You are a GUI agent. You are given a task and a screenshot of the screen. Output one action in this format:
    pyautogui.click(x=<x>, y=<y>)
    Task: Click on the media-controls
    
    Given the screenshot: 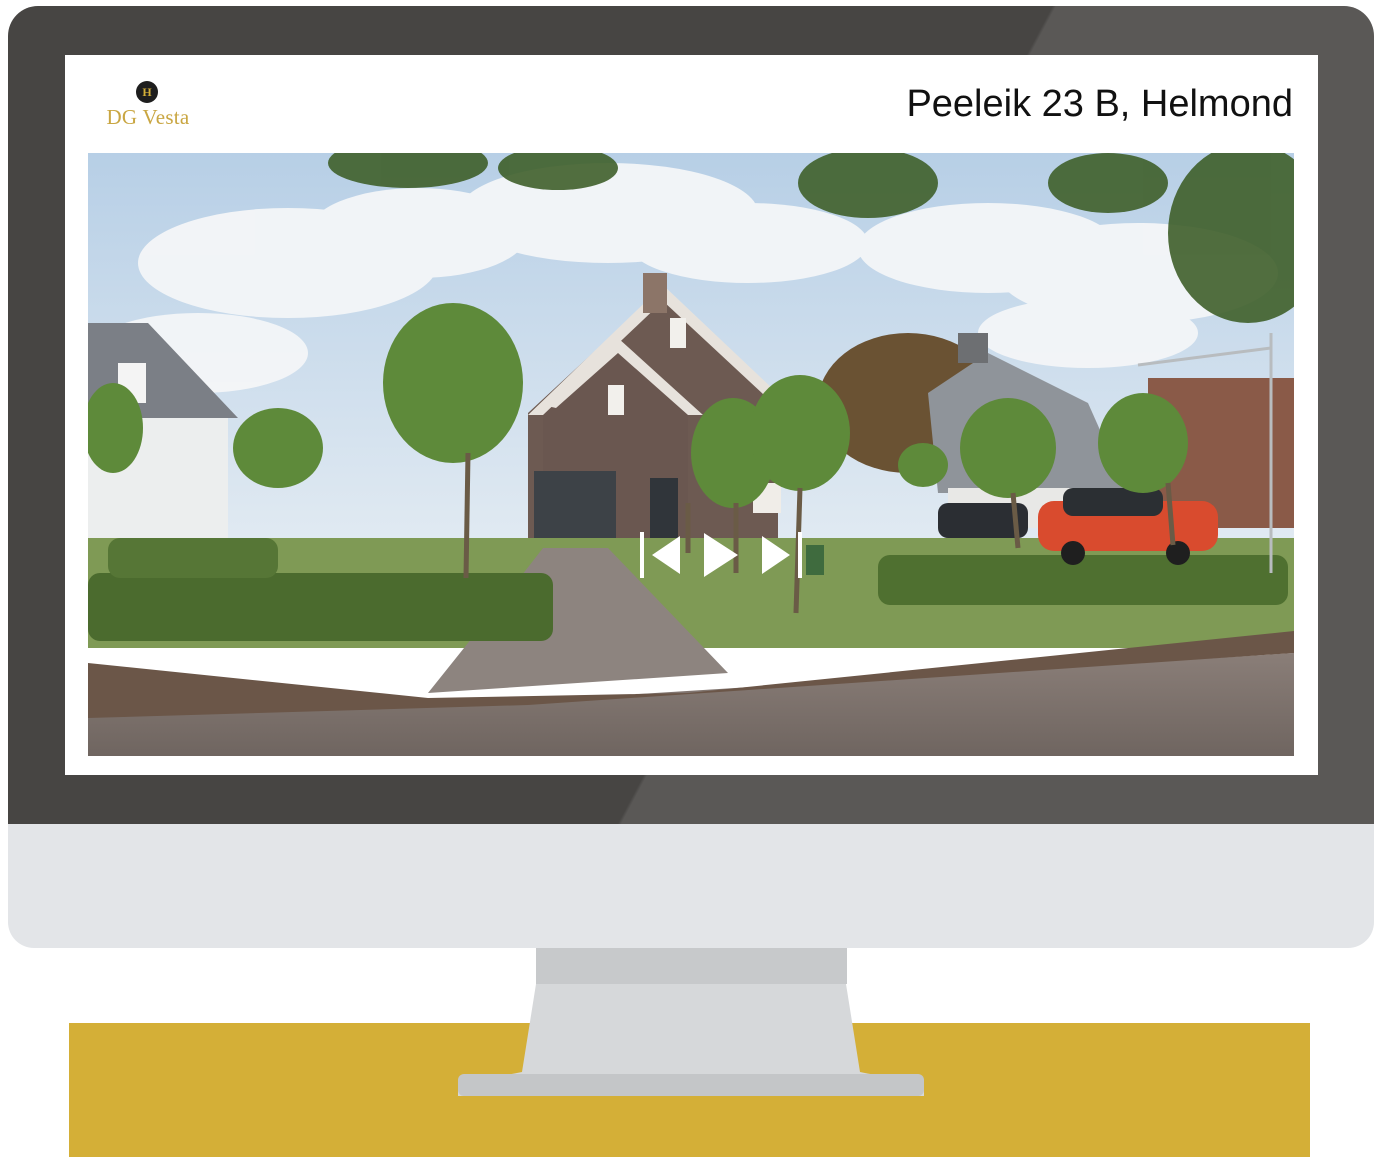 What is the action you would take?
    pyautogui.click(x=721, y=555)
    